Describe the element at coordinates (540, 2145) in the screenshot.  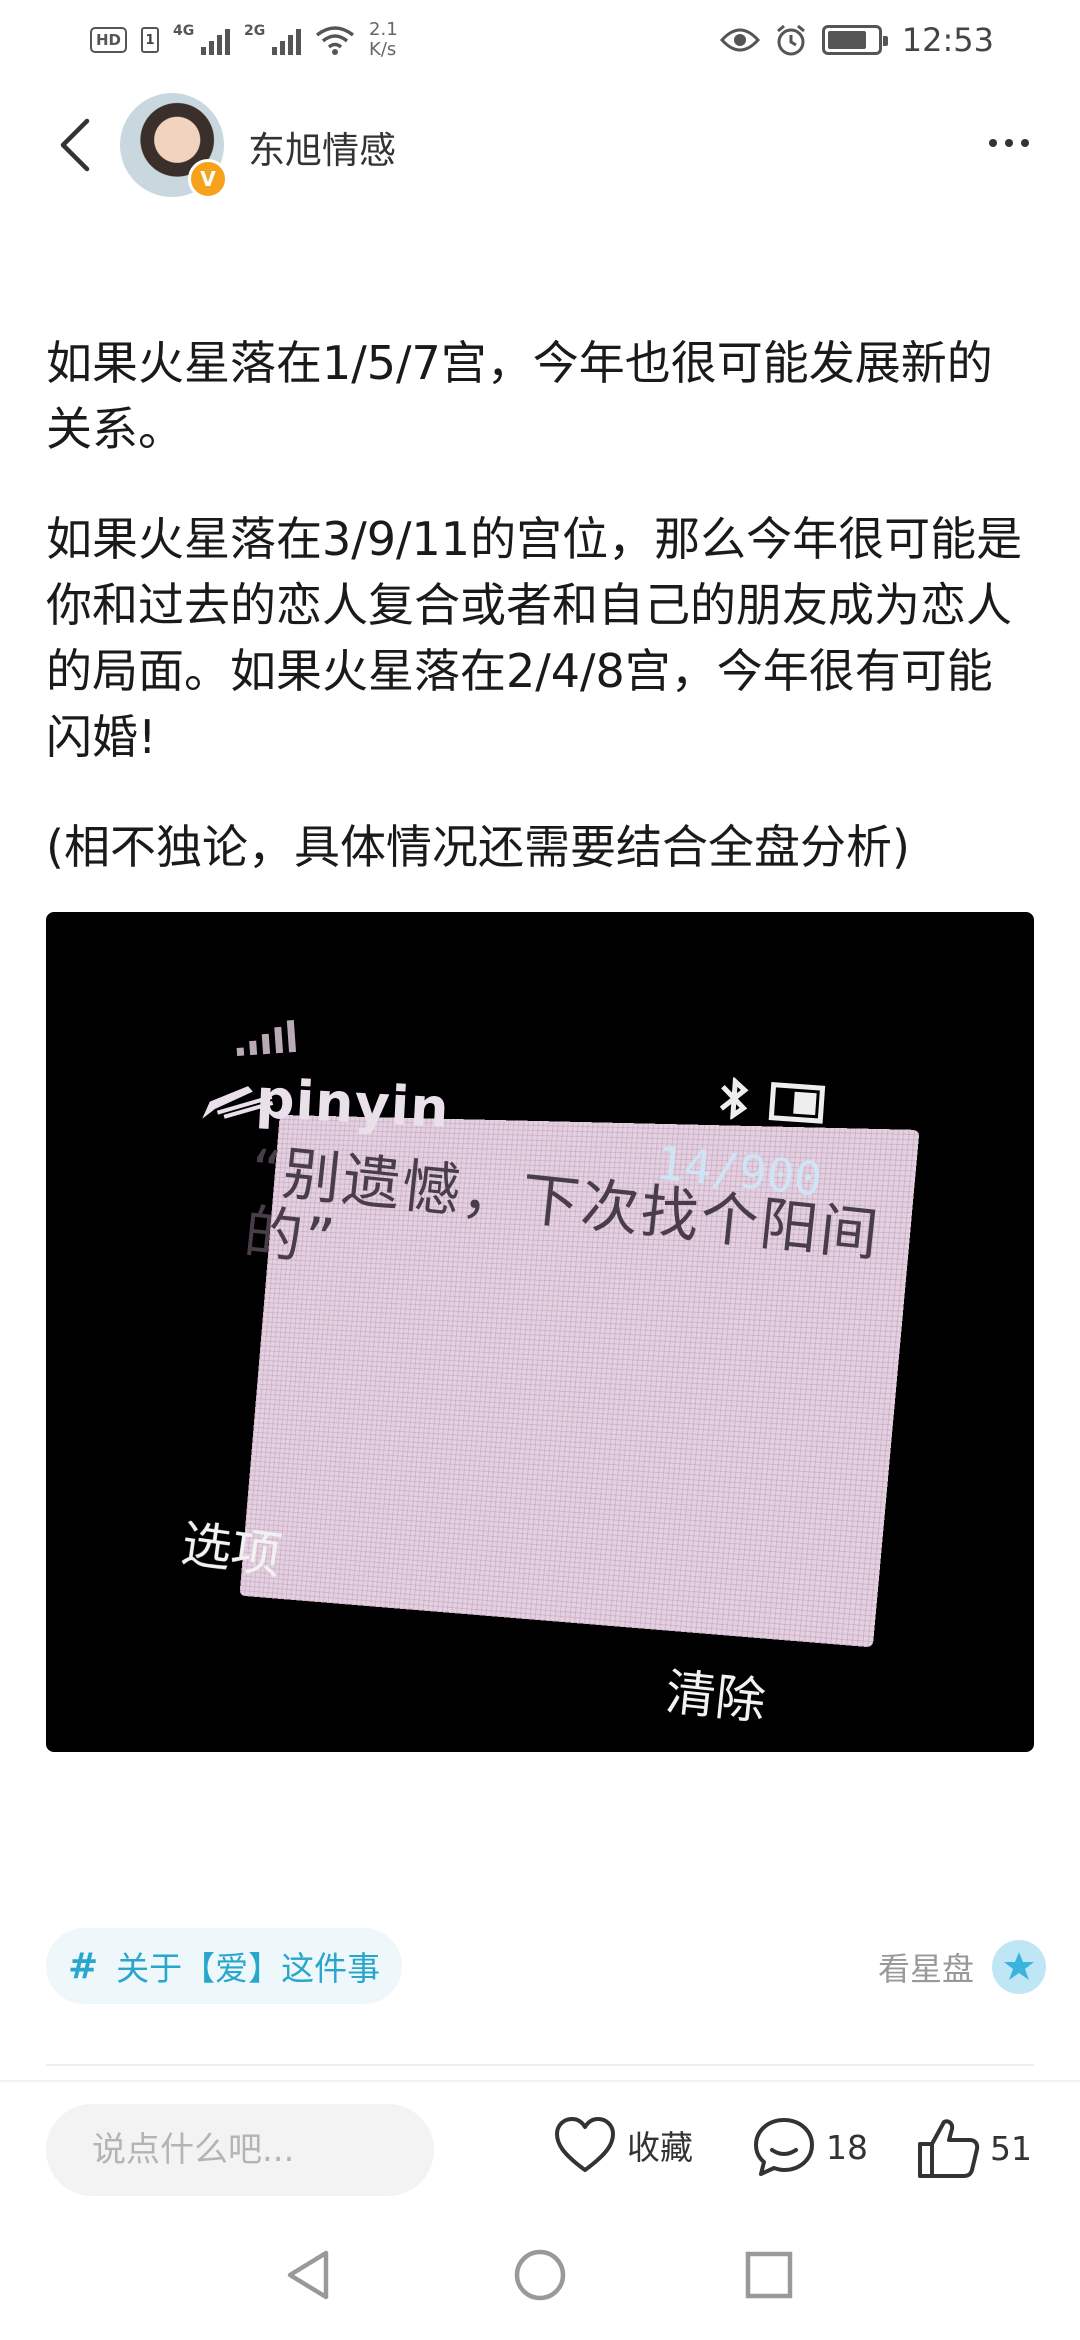
I see `action-bar: 收藏 18 51` at that location.